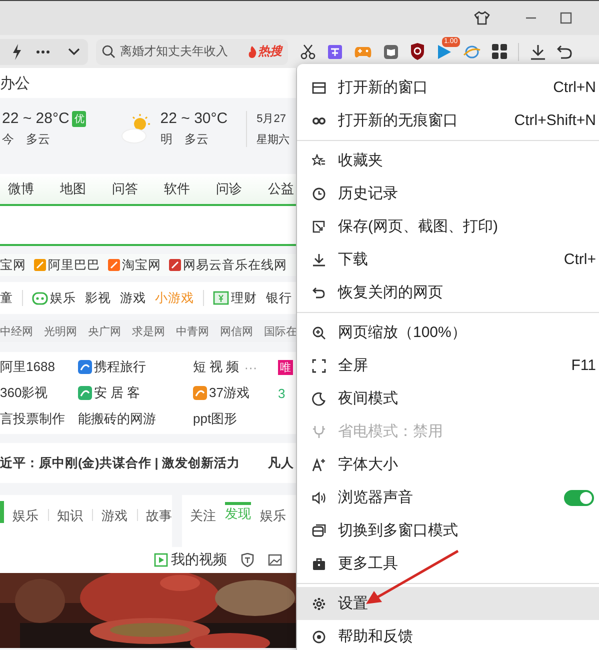 The height and width of the screenshot is (650, 599). What do you see at coordinates (448, 635) in the screenshot?
I see `menu-item: 帮助和反馈` at bounding box center [448, 635].